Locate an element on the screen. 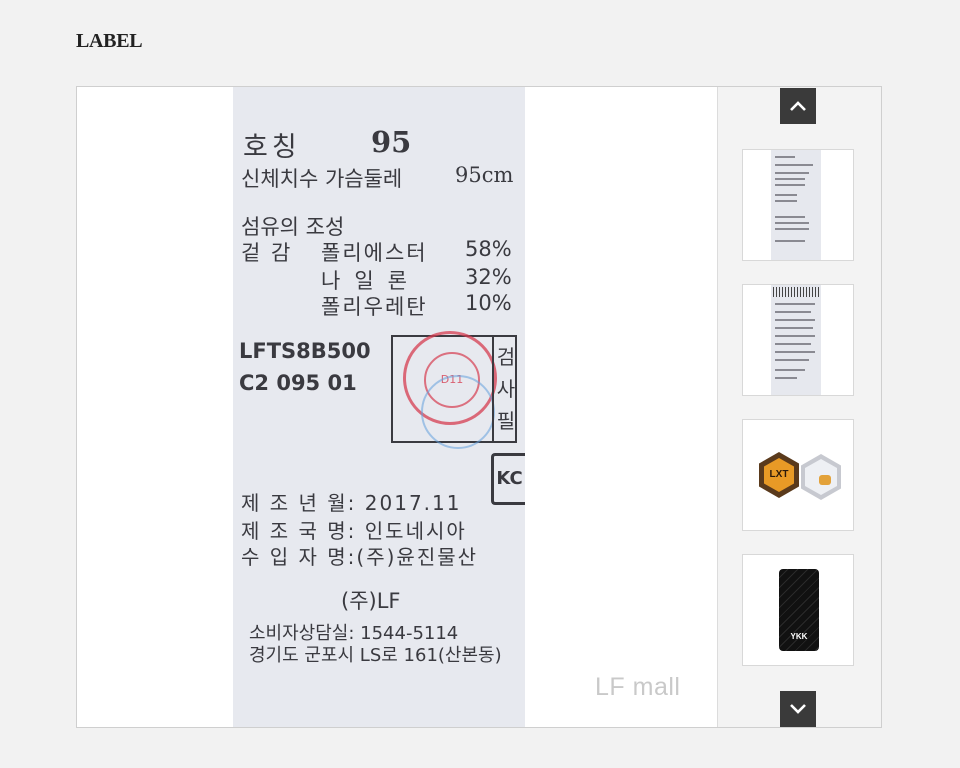 The image size is (960, 768). label-fiber-percent: 58% is located at coordinates (488, 249).